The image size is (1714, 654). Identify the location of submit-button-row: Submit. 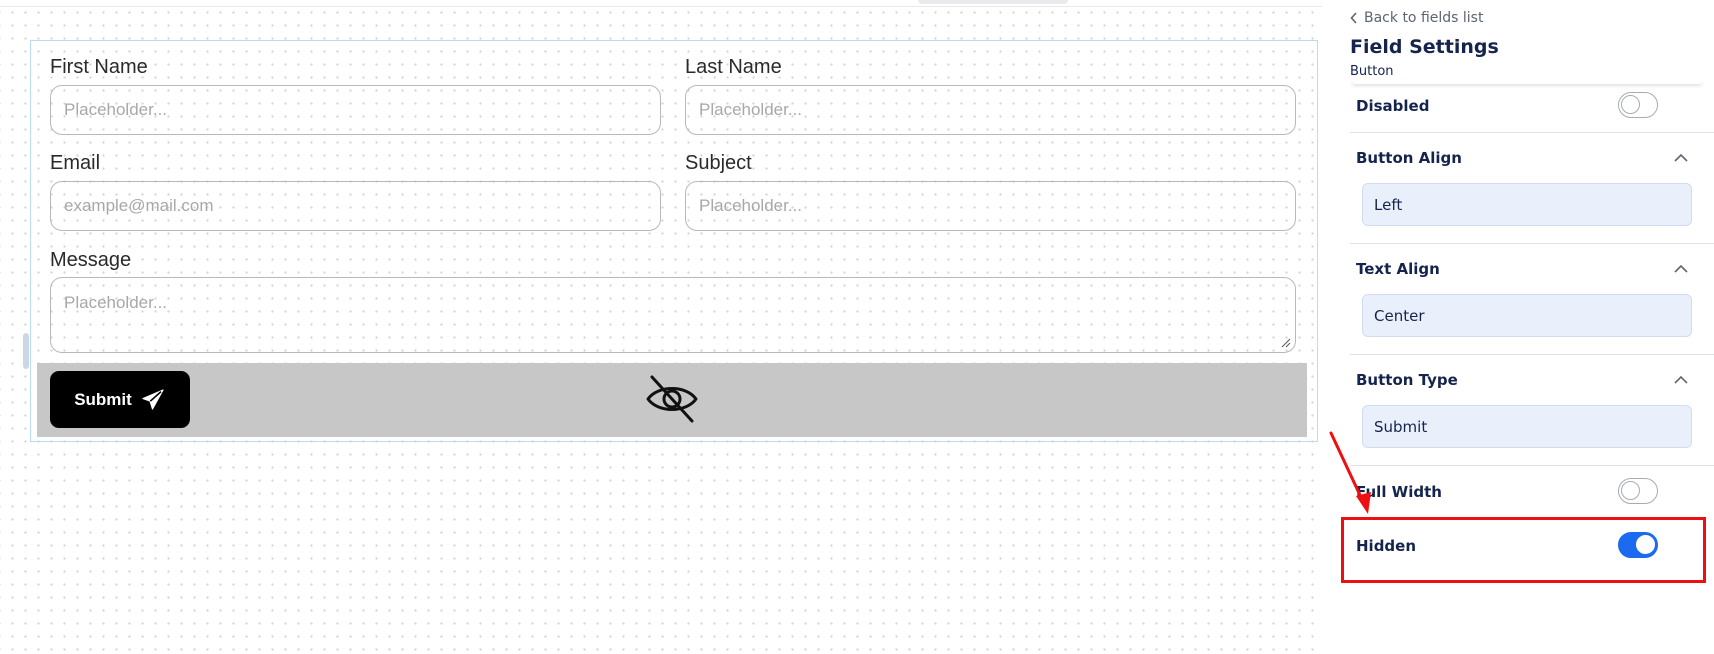
(672, 400).